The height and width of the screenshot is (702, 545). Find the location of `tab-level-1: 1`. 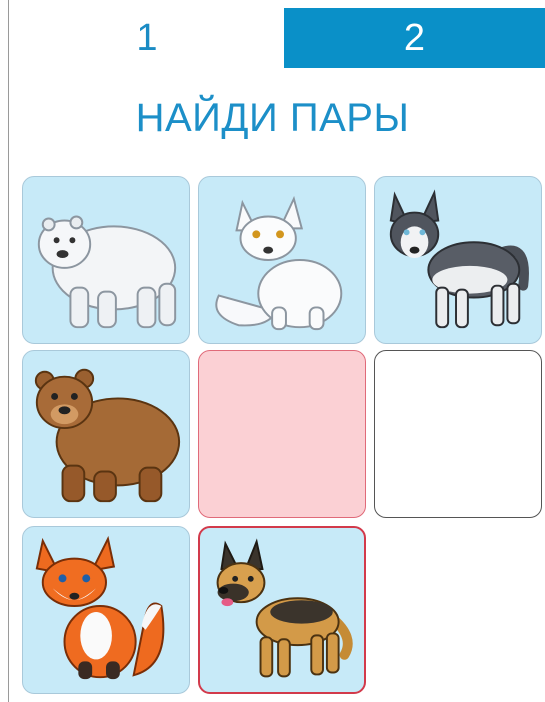

tab-level-1: 1 is located at coordinates (147, 38).